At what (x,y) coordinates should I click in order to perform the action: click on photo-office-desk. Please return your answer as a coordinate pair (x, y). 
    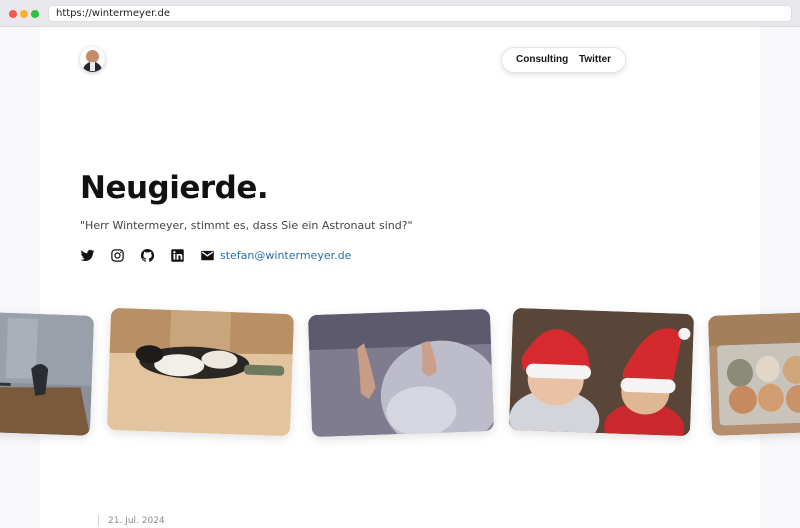
    Looking at the image, I should click on (47, 374).